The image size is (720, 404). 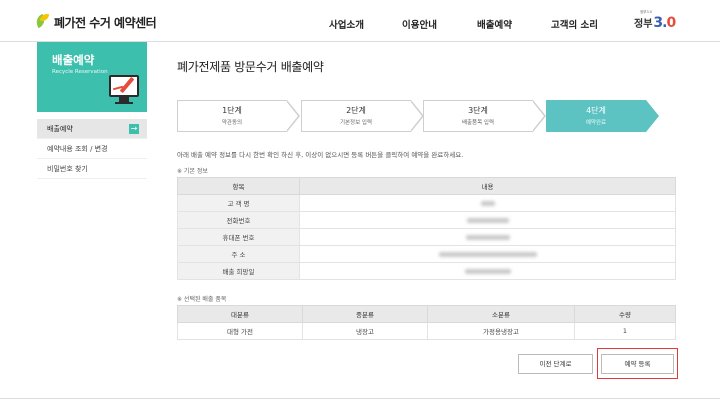 What do you see at coordinates (625, 314) in the screenshot?
I see `table-header: 수량` at bounding box center [625, 314].